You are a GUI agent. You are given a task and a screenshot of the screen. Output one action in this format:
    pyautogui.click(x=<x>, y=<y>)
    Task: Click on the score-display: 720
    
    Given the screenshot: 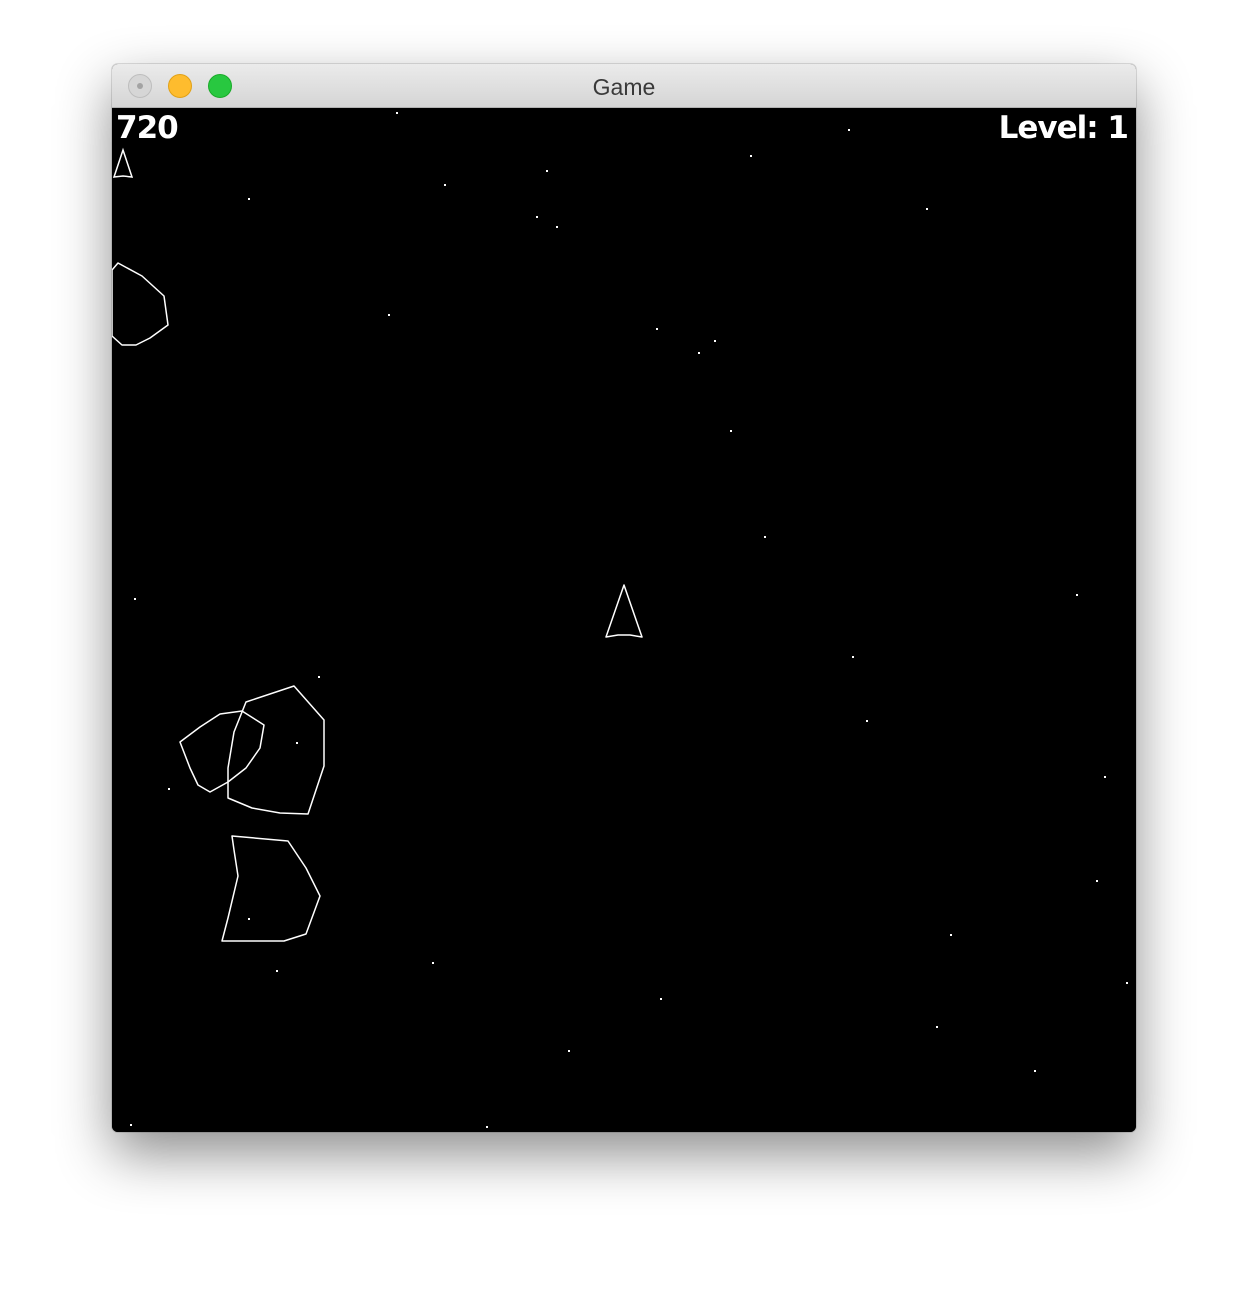 What is the action you would take?
    pyautogui.click(x=147, y=128)
    